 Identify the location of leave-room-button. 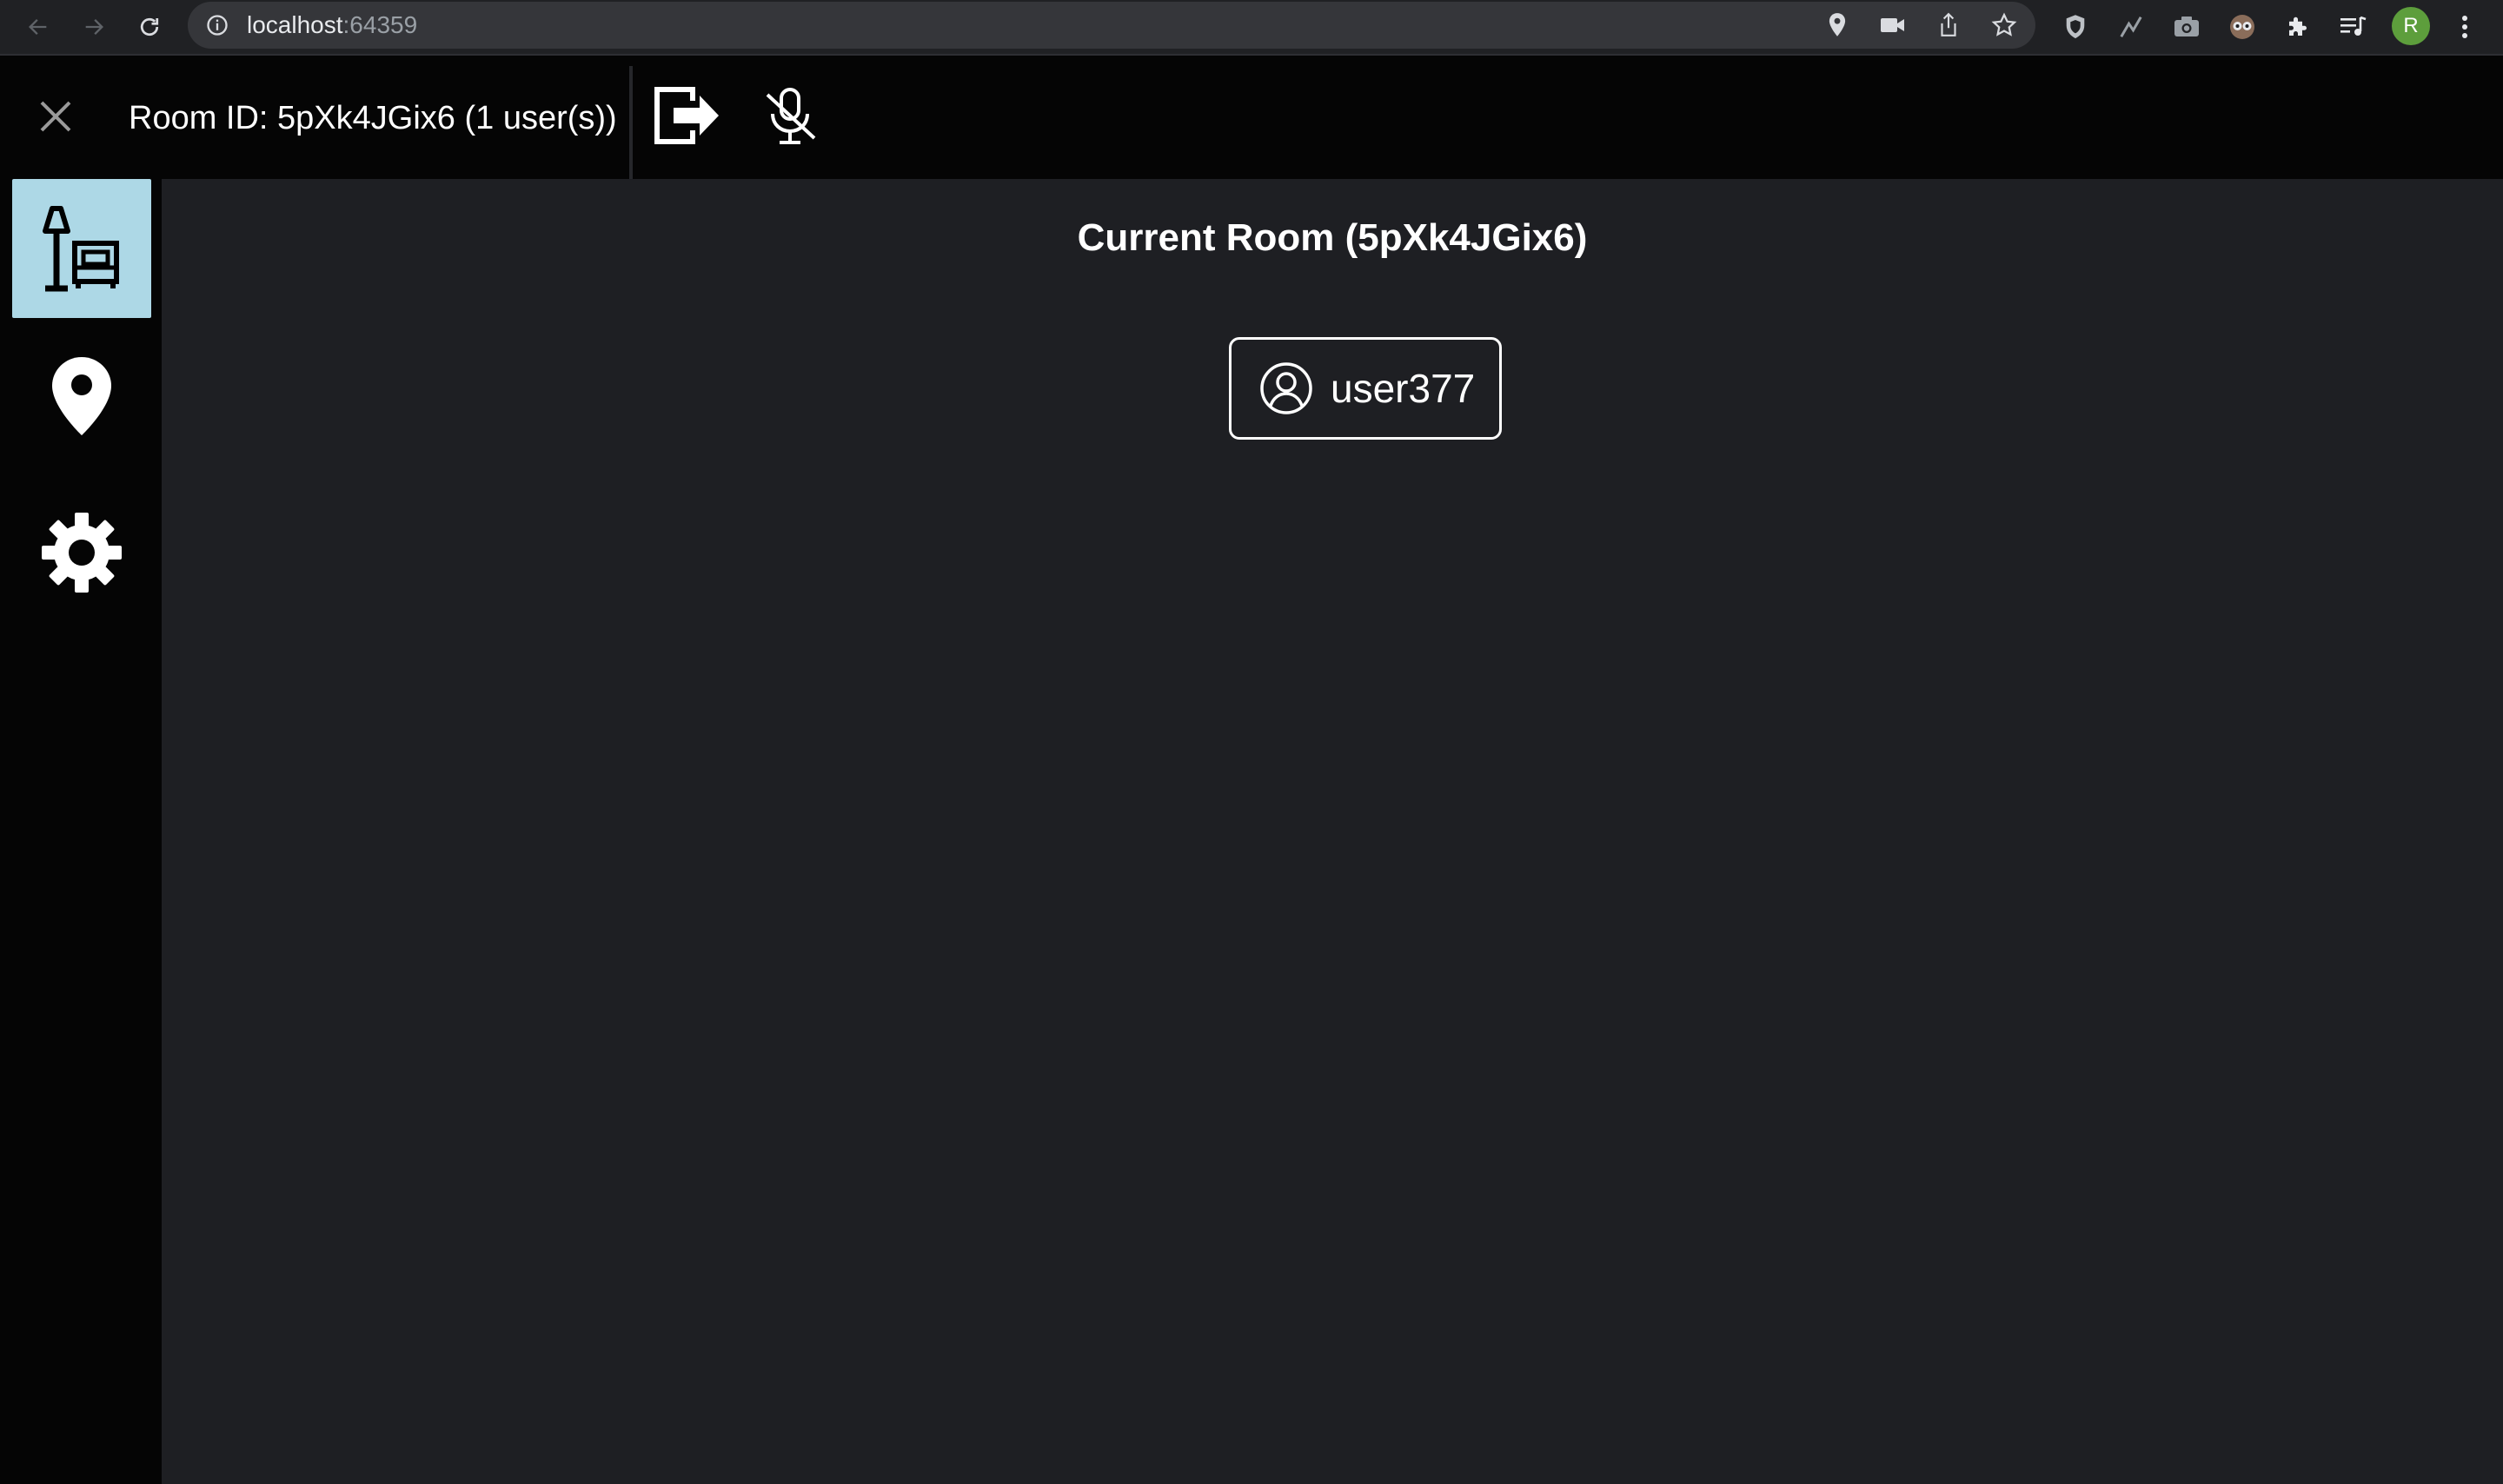
(687, 115).